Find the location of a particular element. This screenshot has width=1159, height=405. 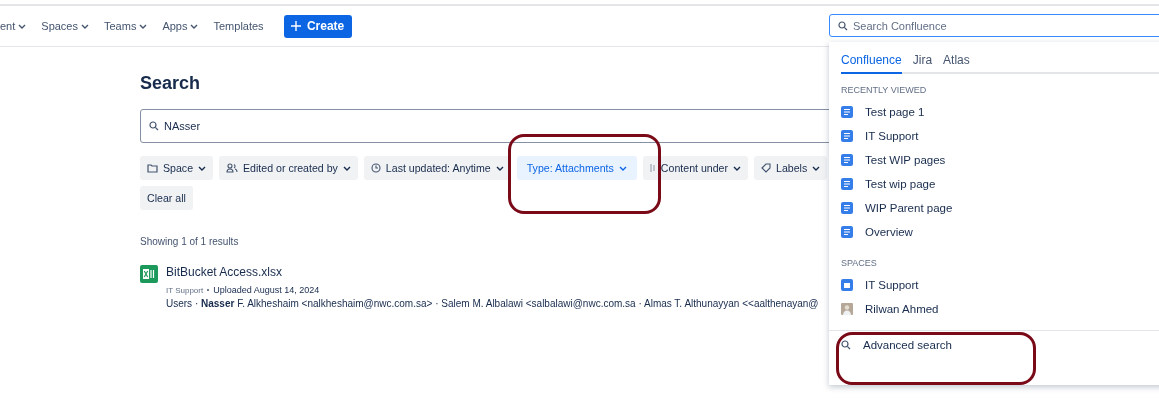

nav-menu-item: Templates is located at coordinates (238, 26).